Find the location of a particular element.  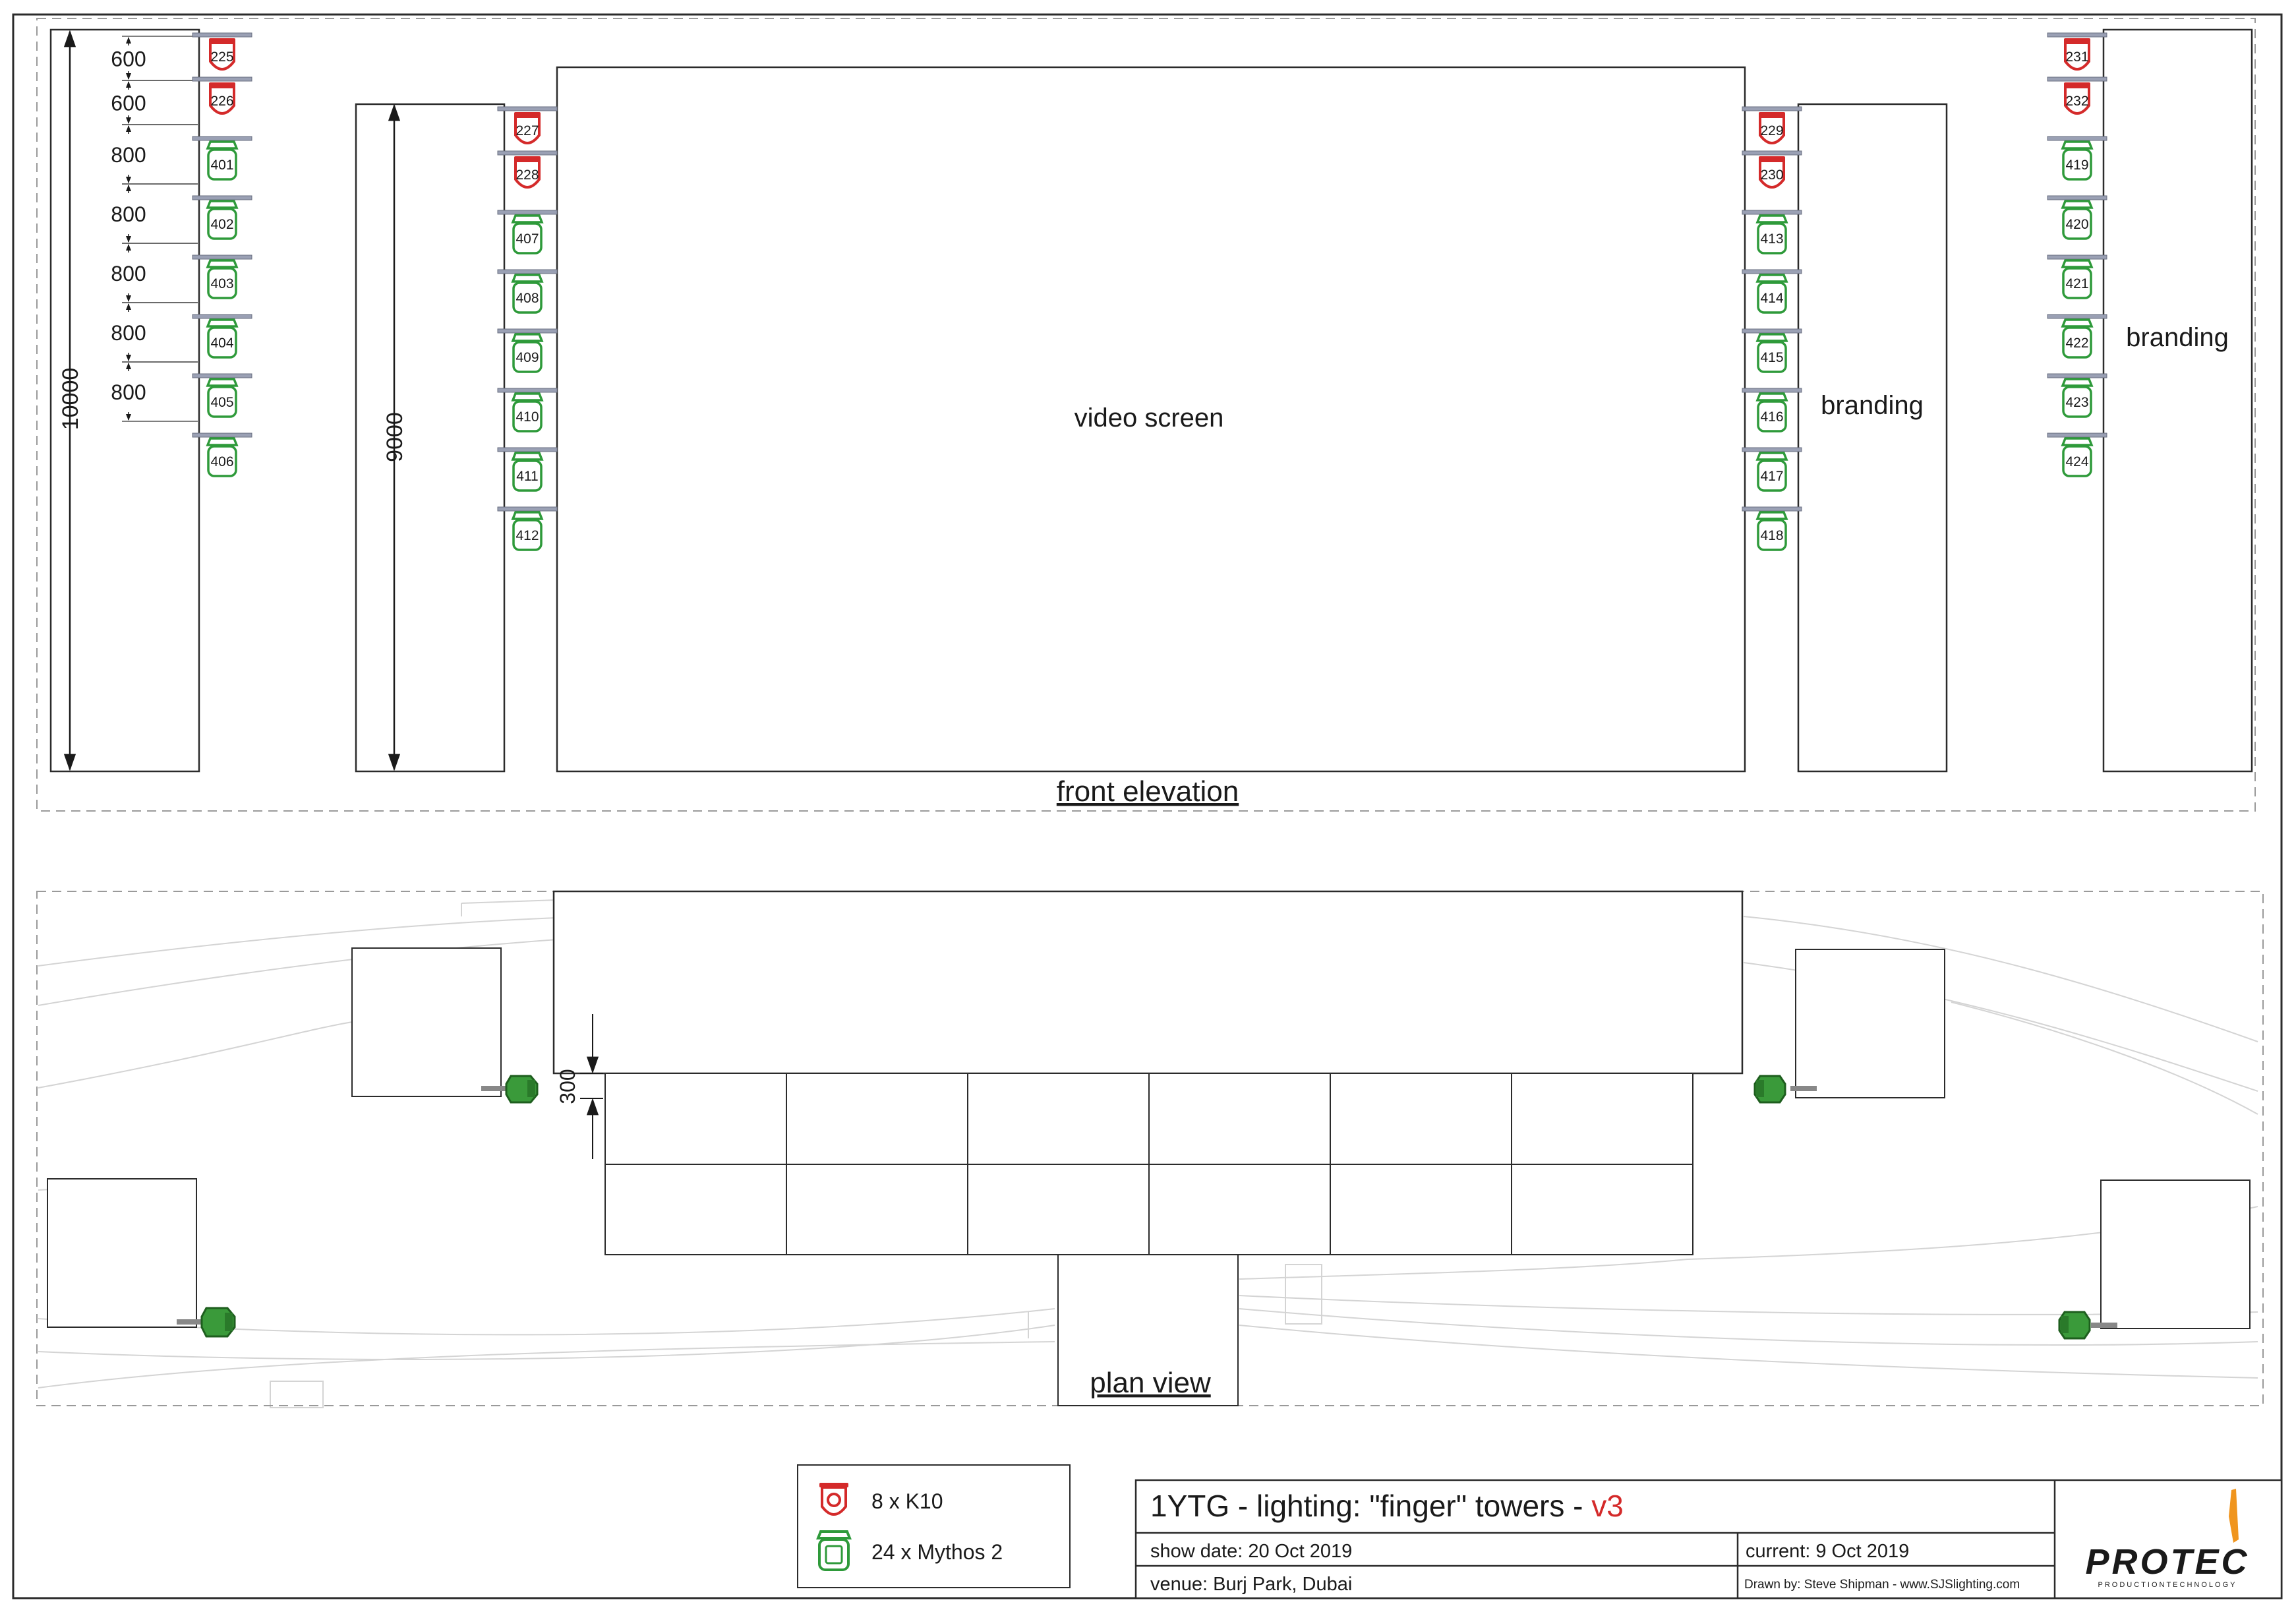

fixture-id-label: 408 is located at coordinates (527, 298).